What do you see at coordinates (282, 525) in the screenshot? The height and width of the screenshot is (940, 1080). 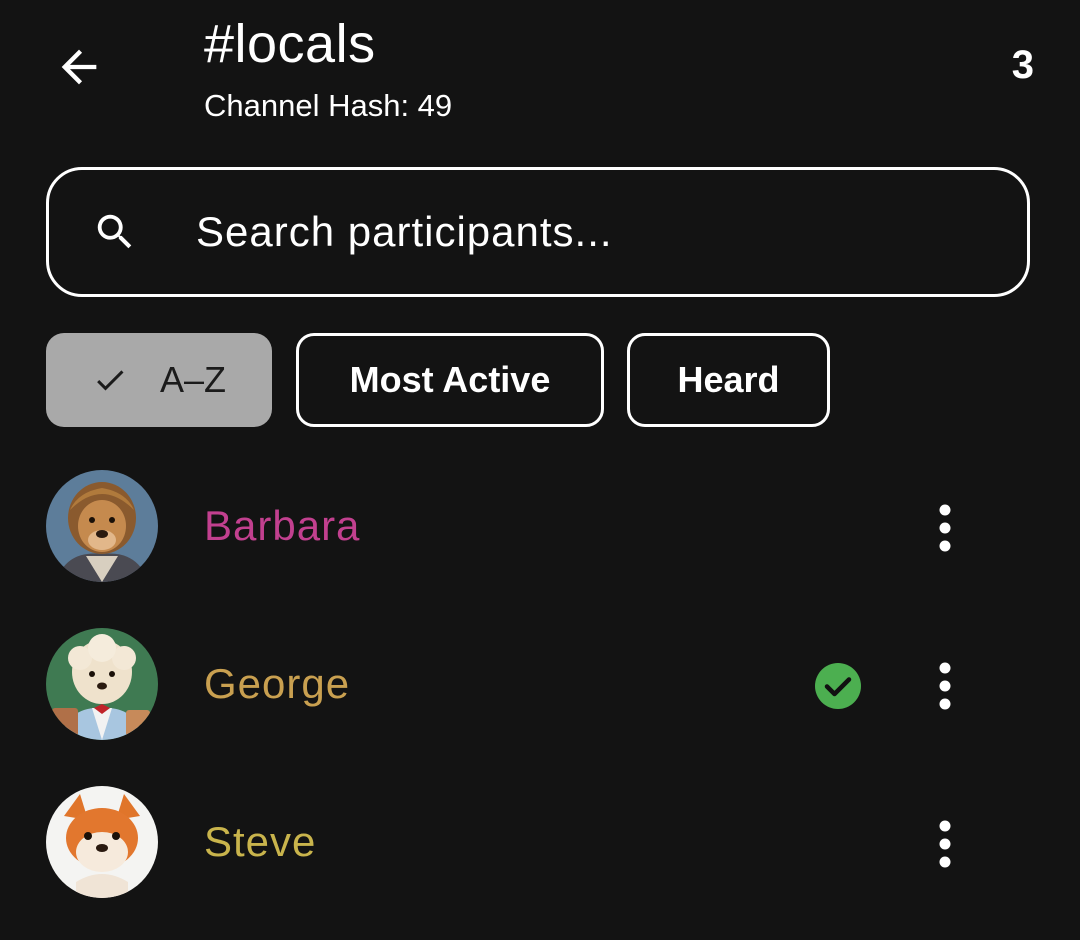 I see `participant-name: Barbara` at bounding box center [282, 525].